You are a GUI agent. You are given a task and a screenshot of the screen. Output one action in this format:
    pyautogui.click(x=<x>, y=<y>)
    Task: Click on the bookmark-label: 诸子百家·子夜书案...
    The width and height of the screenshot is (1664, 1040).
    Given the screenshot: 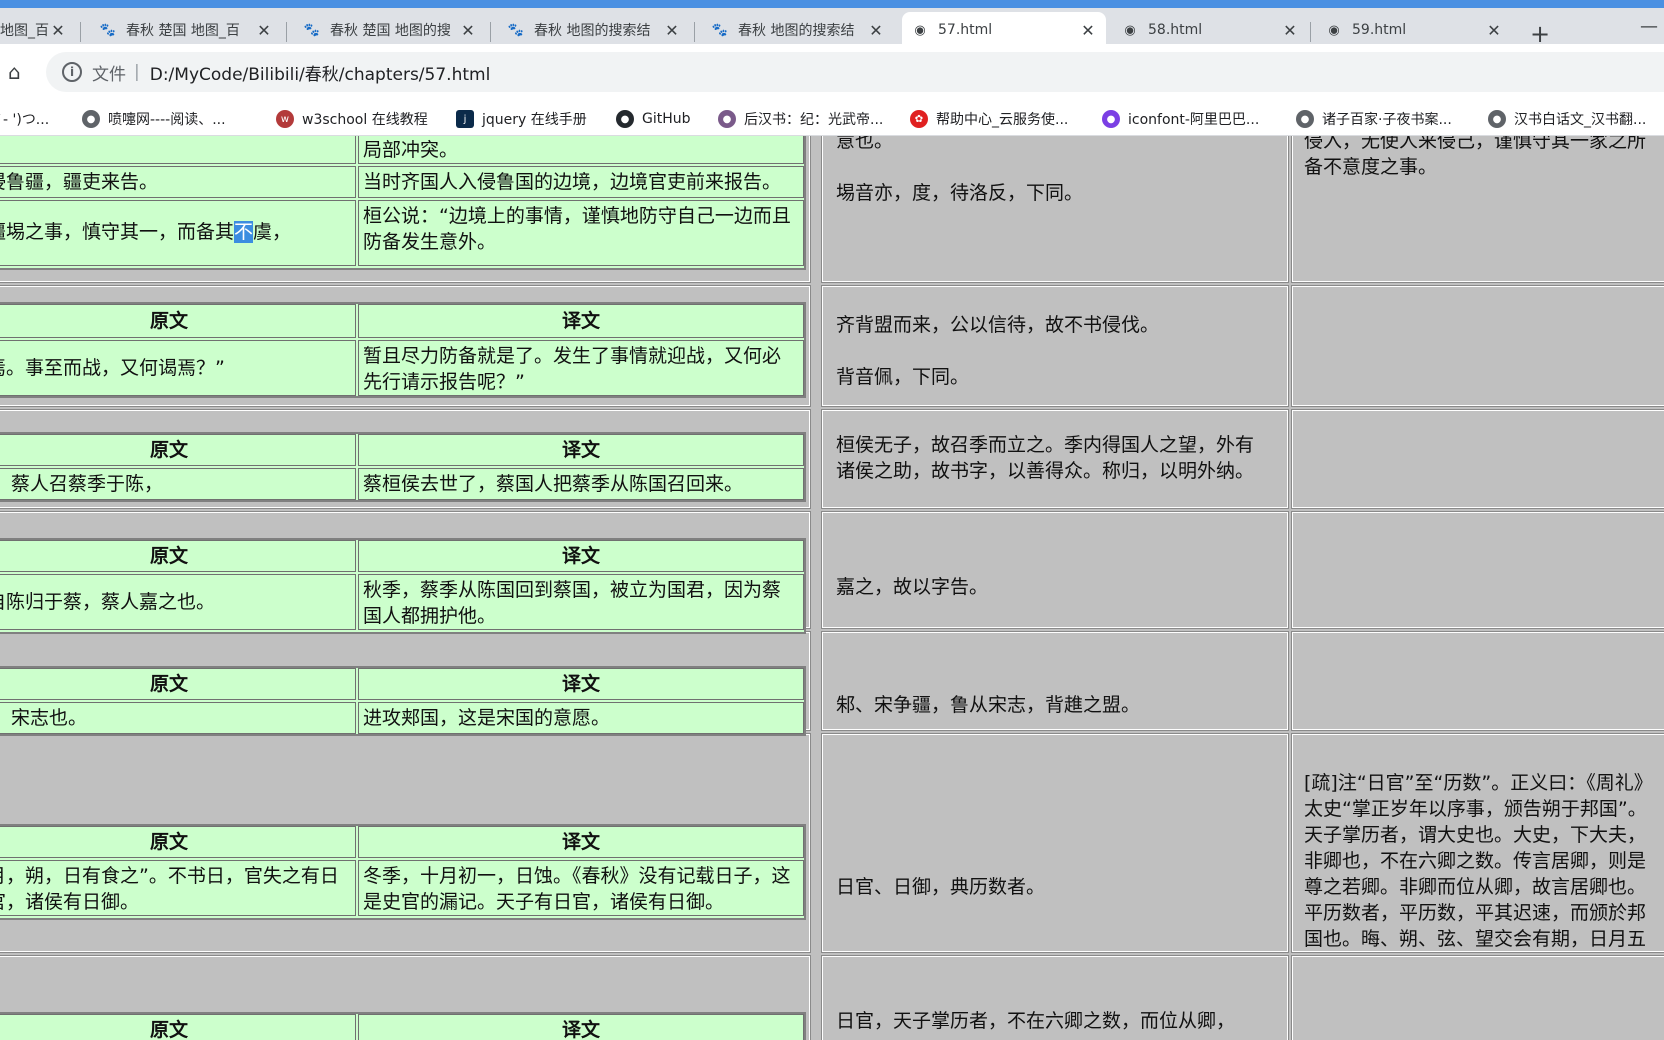 What is the action you would take?
    pyautogui.click(x=1387, y=120)
    